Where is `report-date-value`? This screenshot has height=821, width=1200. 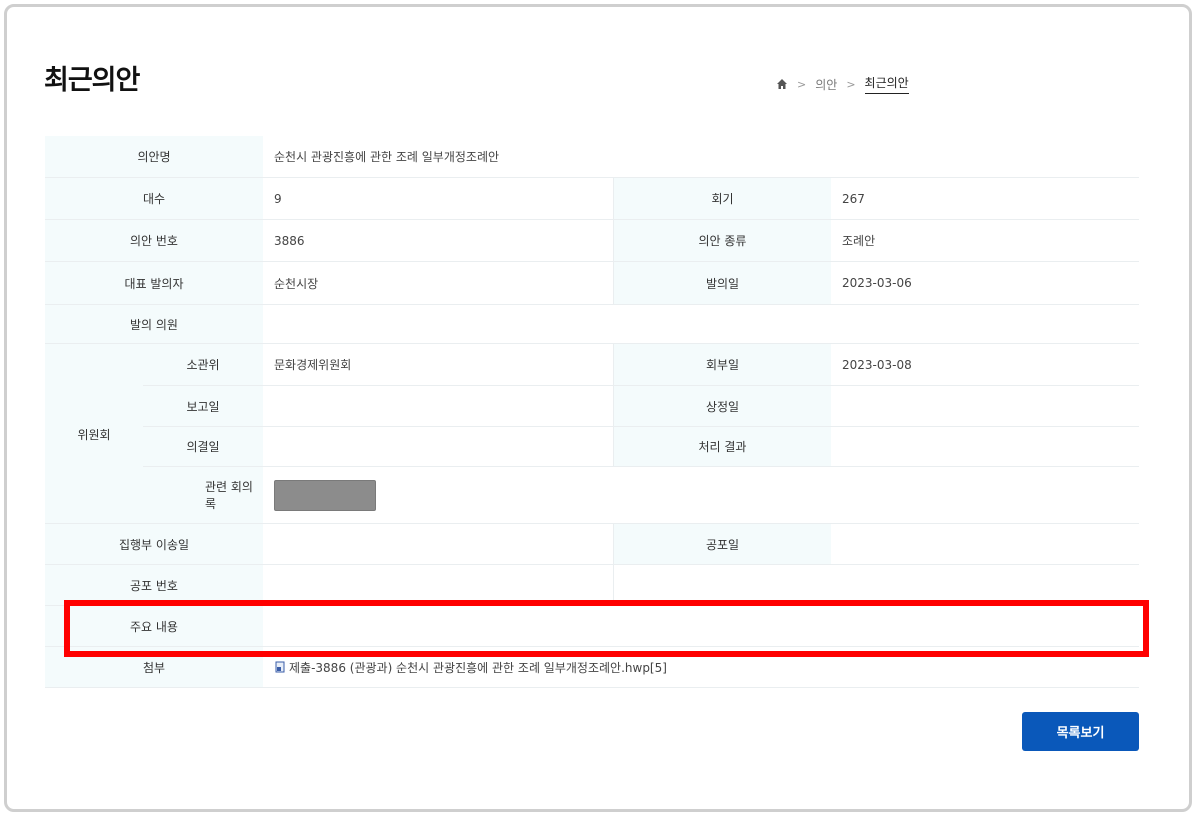
report-date-value is located at coordinates (438, 406).